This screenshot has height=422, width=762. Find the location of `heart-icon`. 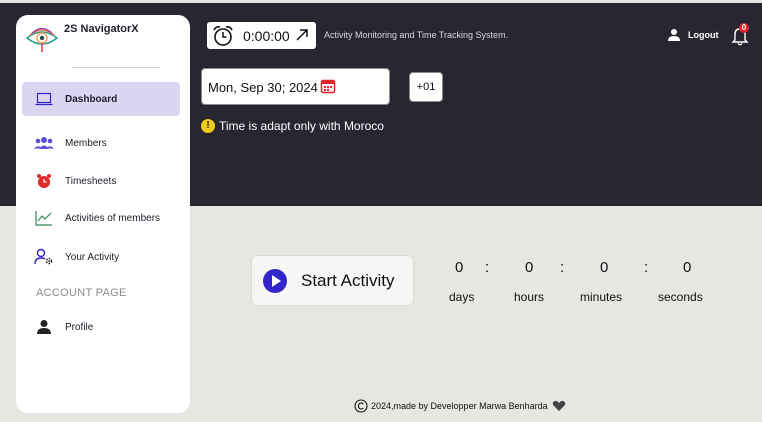

heart-icon is located at coordinates (559, 405).